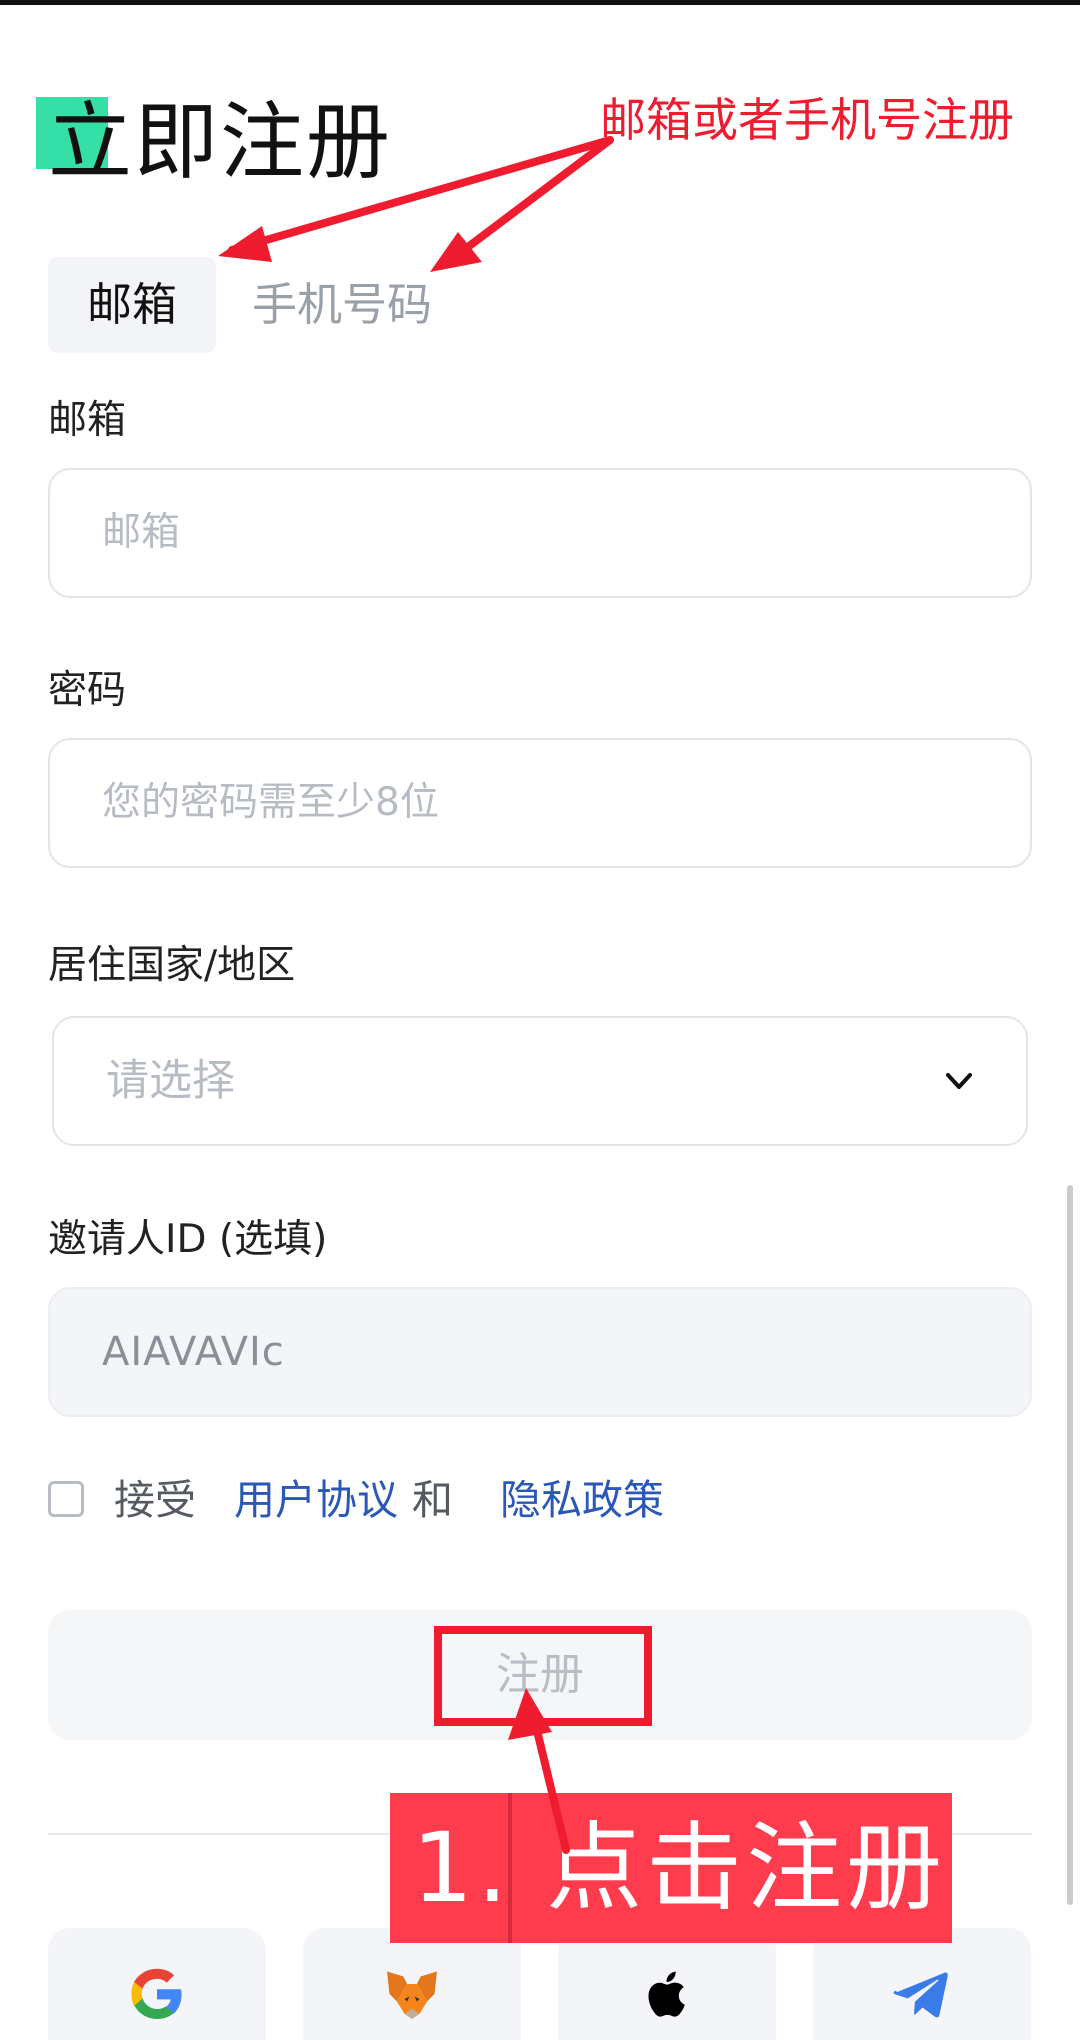 Image resolution: width=1080 pixels, height=2040 pixels. Describe the element at coordinates (316, 1500) in the screenshot. I see `terms-link: 用户协议` at that location.